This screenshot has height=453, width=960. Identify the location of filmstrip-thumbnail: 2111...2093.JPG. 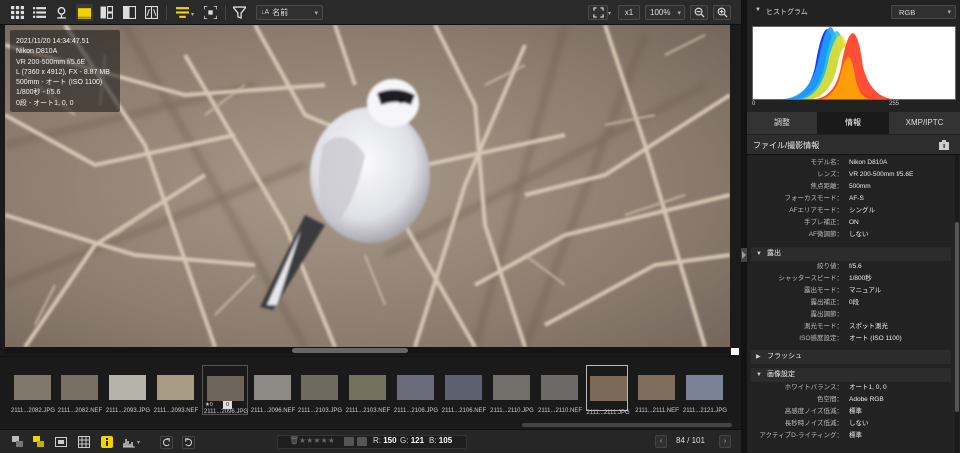
(128, 394).